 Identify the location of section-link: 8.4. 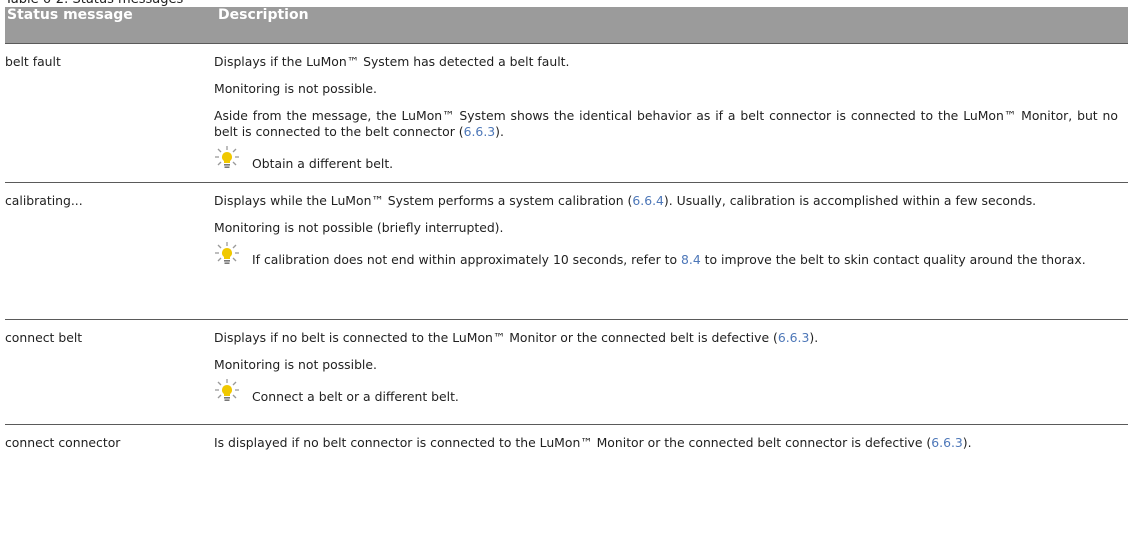
(691, 259).